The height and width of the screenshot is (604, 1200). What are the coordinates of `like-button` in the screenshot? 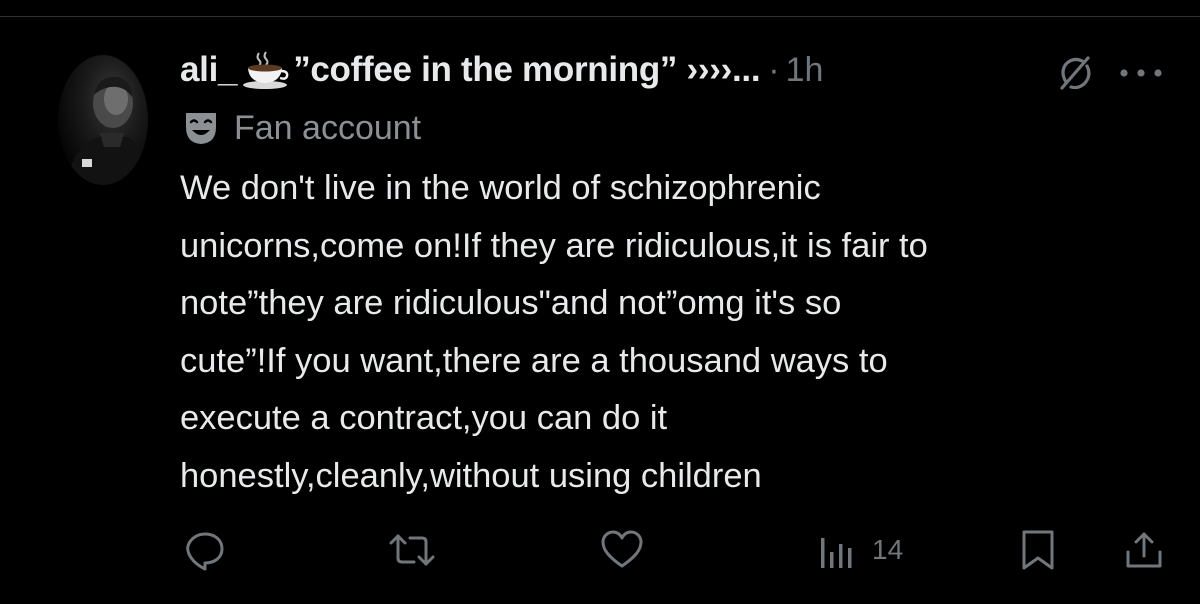 It's located at (622, 550).